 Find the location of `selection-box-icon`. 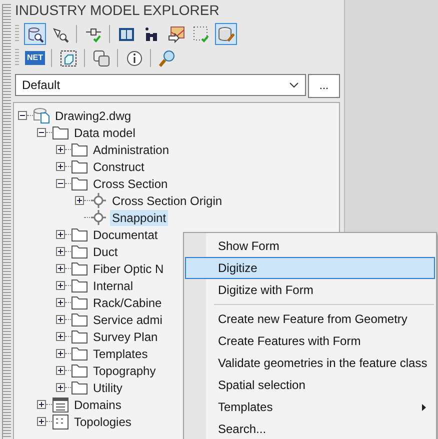

selection-box-icon is located at coordinates (68, 58).